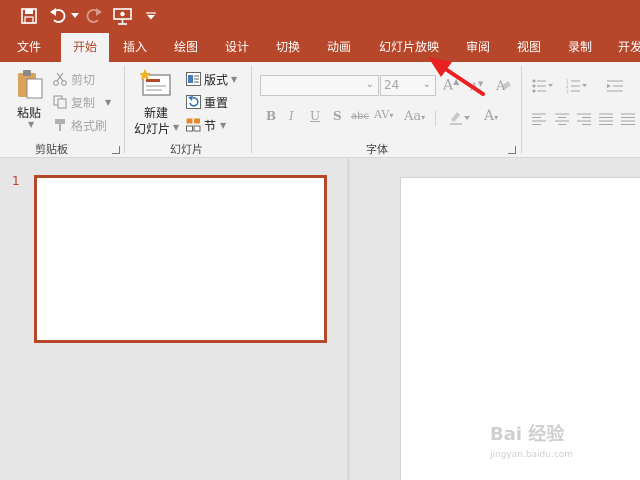 This screenshot has width=640, height=480. What do you see at coordinates (562, 119) in the screenshot?
I see `align-center-icon` at bounding box center [562, 119].